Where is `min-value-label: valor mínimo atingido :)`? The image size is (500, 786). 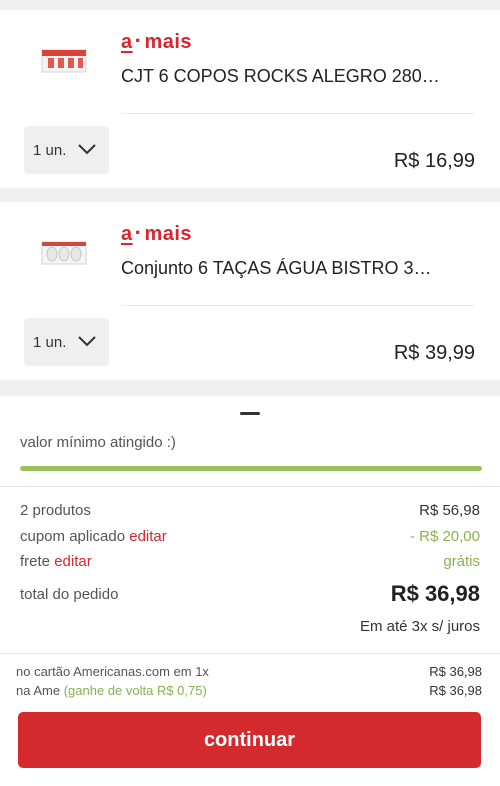
min-value-label: valor mínimo atingido :) is located at coordinates (98, 442).